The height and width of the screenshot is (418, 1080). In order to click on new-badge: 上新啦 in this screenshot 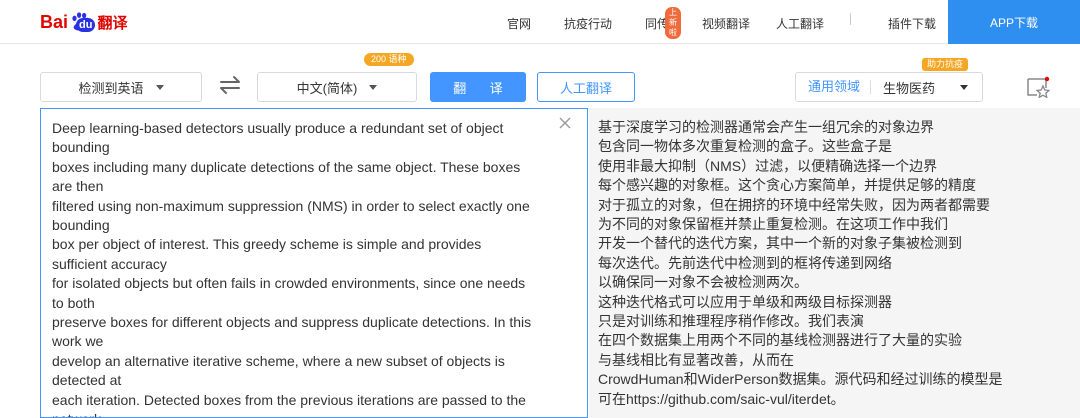, I will do `click(673, 23)`.